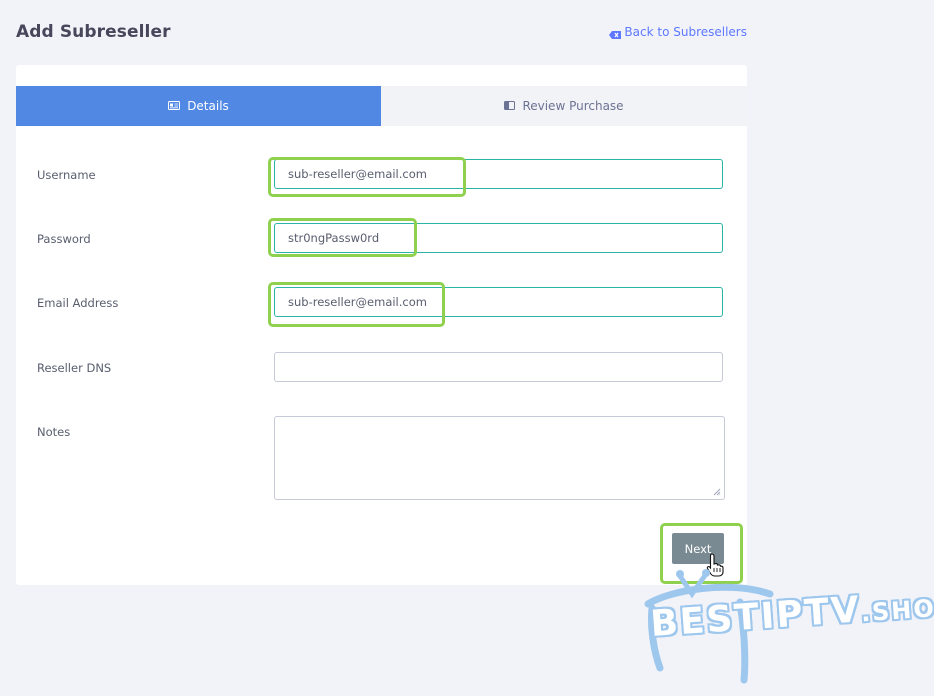  Describe the element at coordinates (208, 106) in the screenshot. I see `tab-details-label: Details` at that location.